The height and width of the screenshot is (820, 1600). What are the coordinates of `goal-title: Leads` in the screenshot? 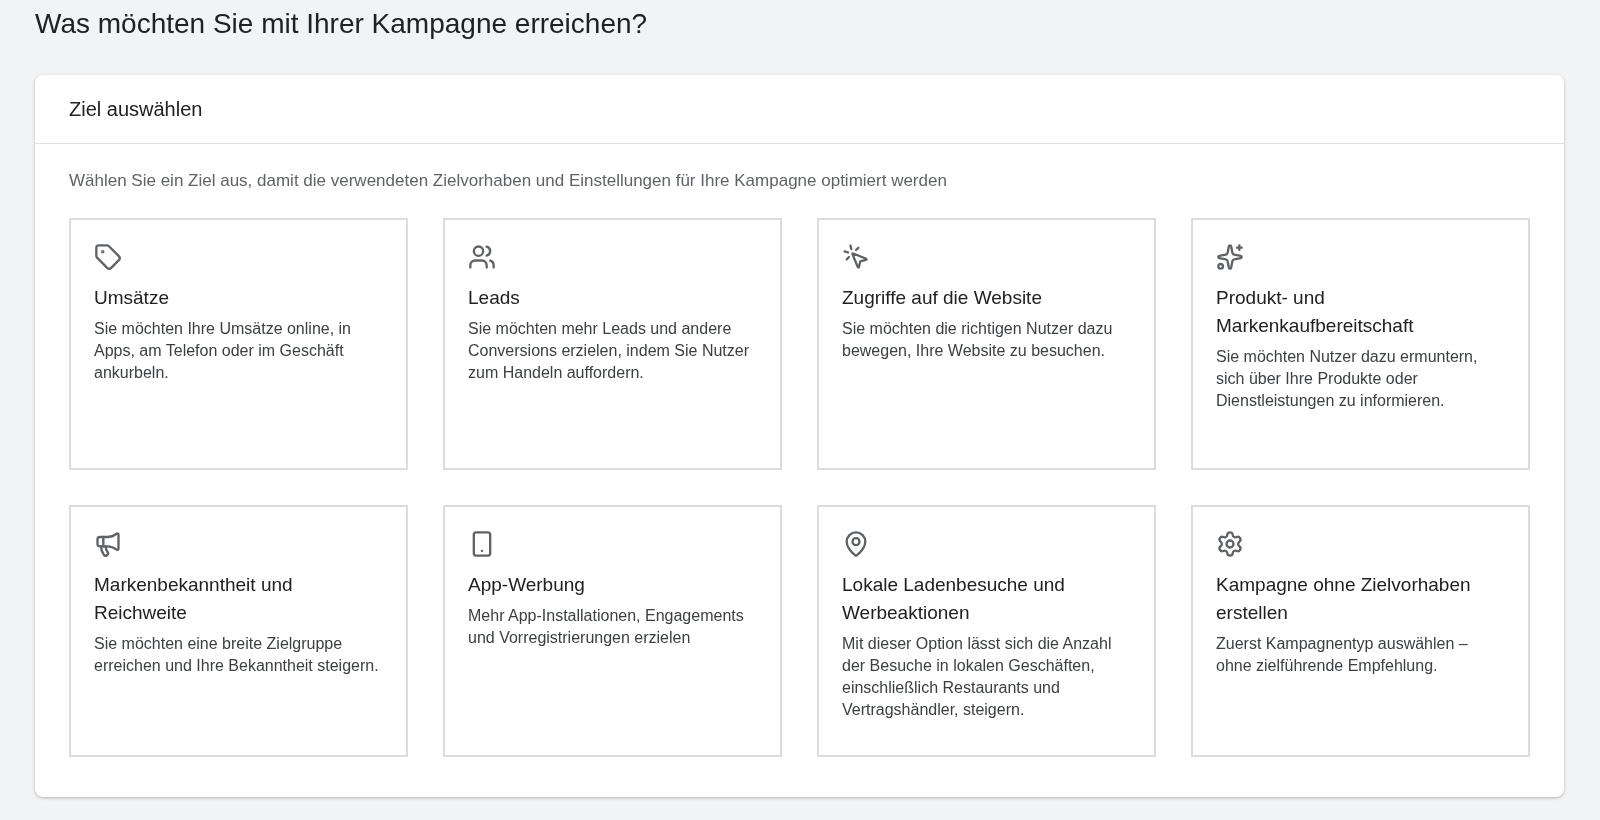 It's located at (494, 297).